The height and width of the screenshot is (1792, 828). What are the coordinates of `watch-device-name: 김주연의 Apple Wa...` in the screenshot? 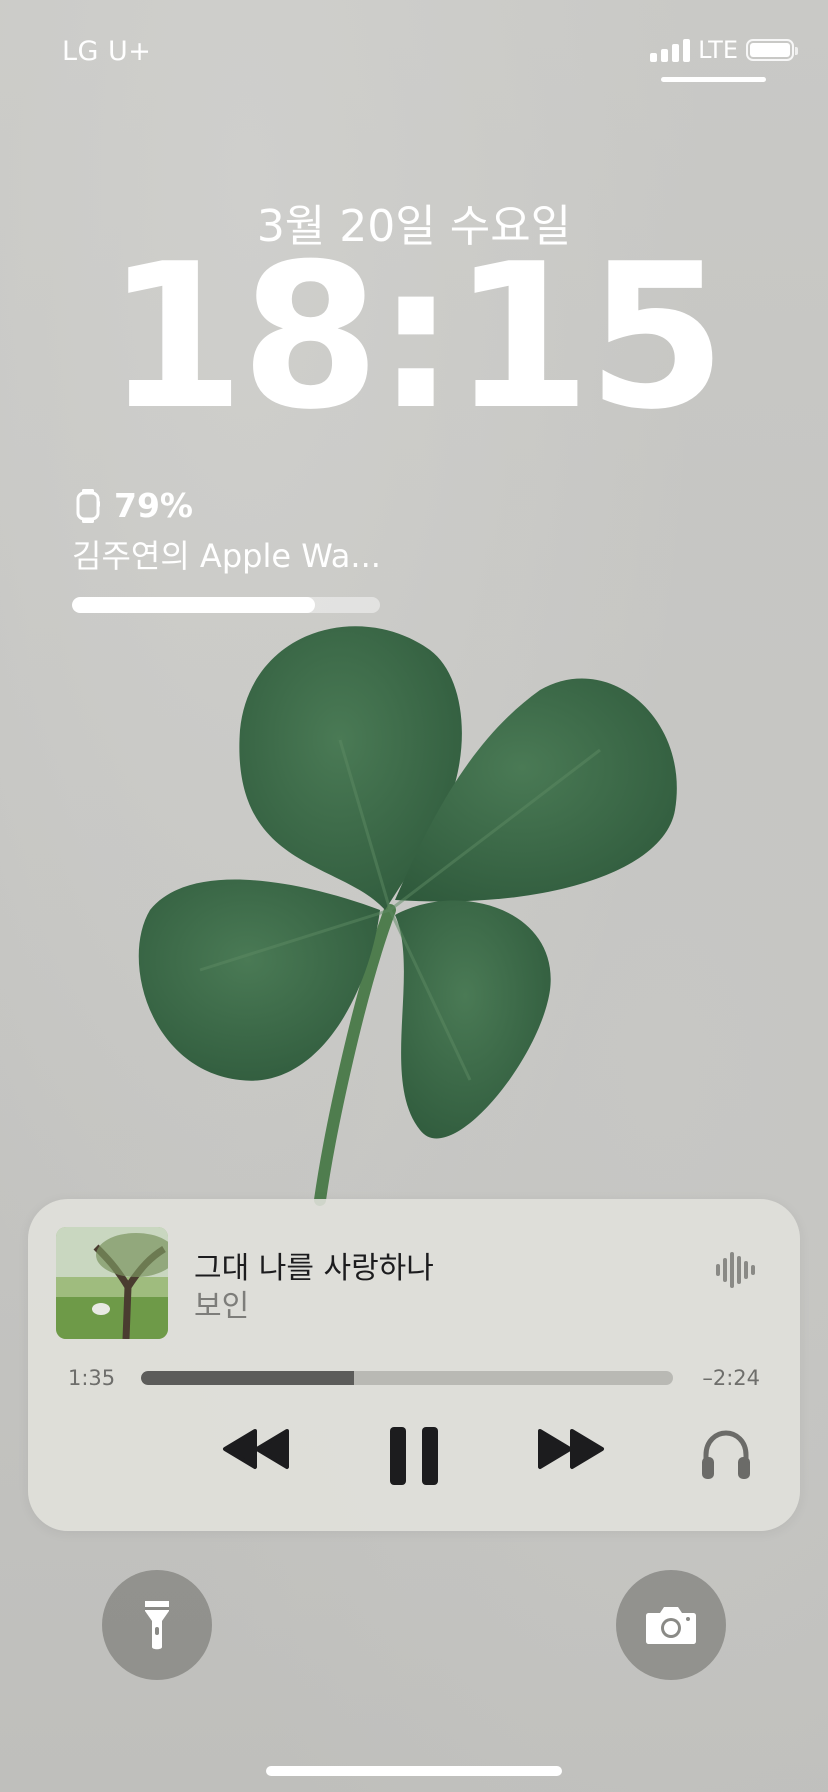 It's located at (226, 556).